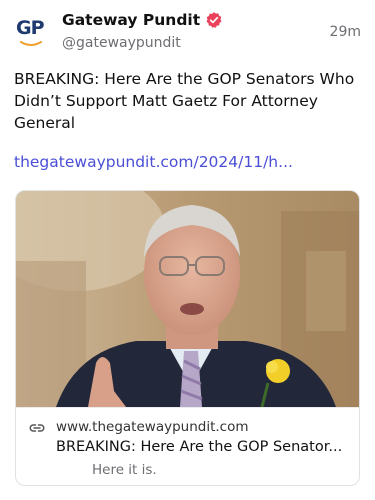  What do you see at coordinates (37, 428) in the screenshot?
I see `link-chain-icon` at bounding box center [37, 428].